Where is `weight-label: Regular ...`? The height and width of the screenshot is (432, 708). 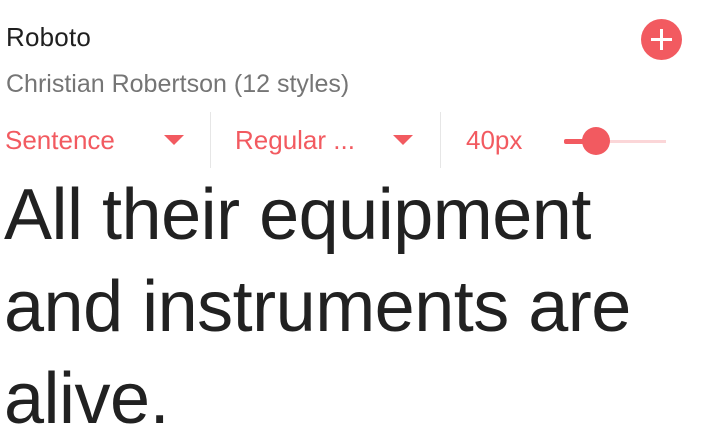 weight-label: Regular ... is located at coordinates (295, 139).